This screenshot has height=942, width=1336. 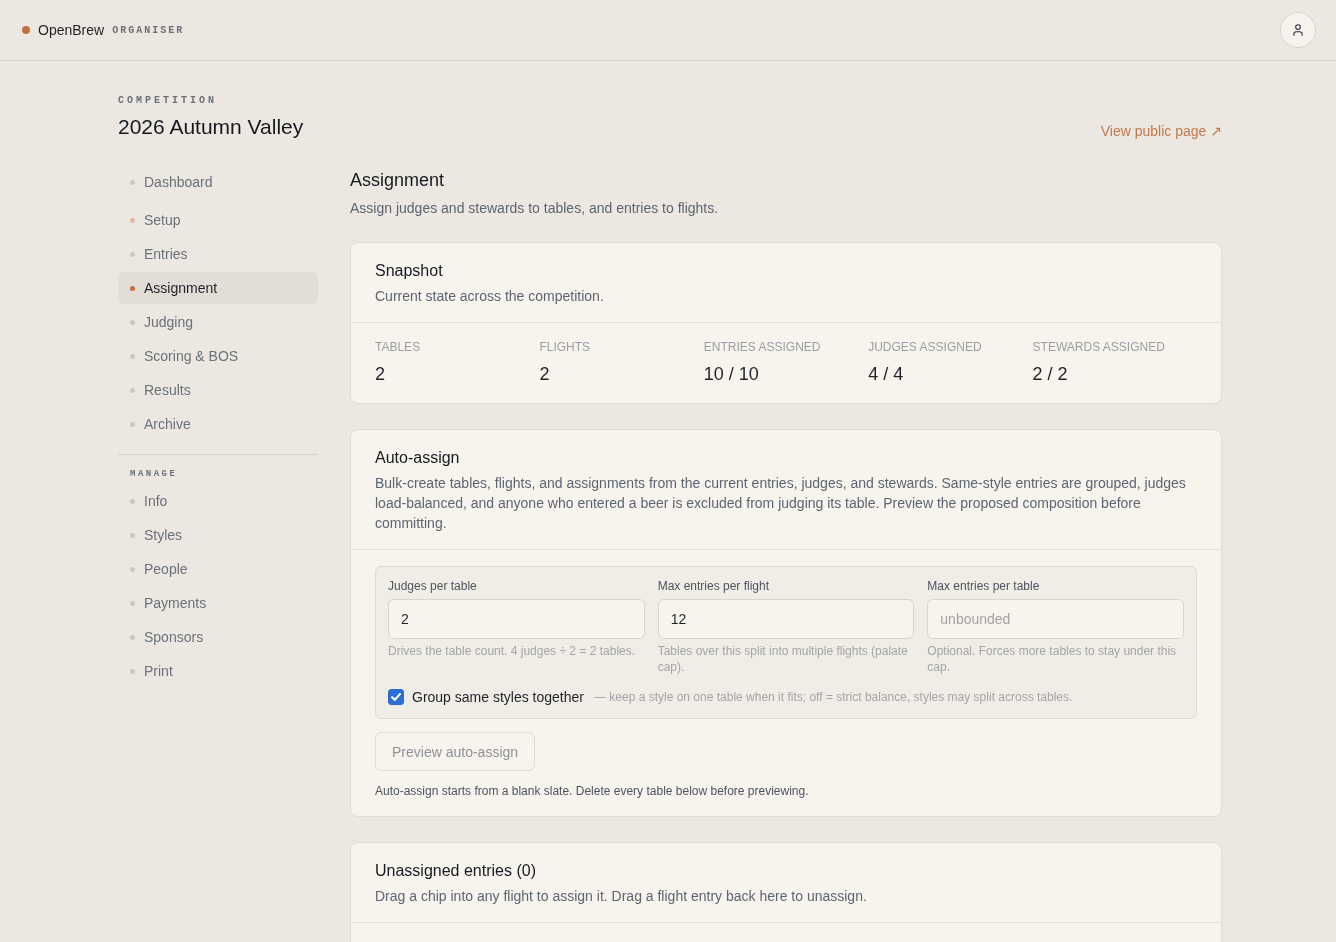 I want to click on checkbox, so click(x=396, y=697).